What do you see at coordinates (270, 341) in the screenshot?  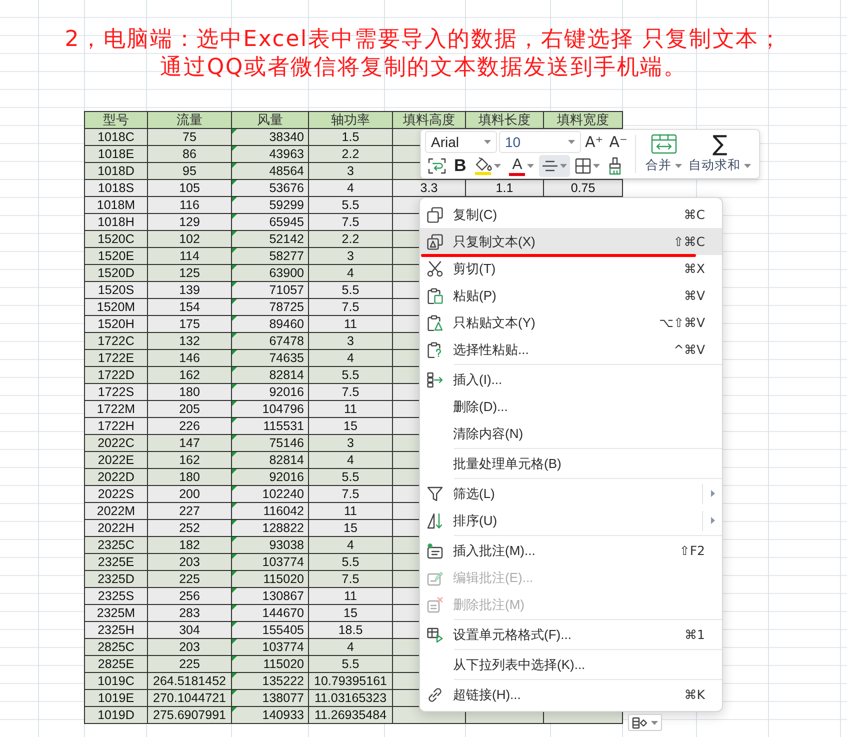 I see `table-cell: 67478` at bounding box center [270, 341].